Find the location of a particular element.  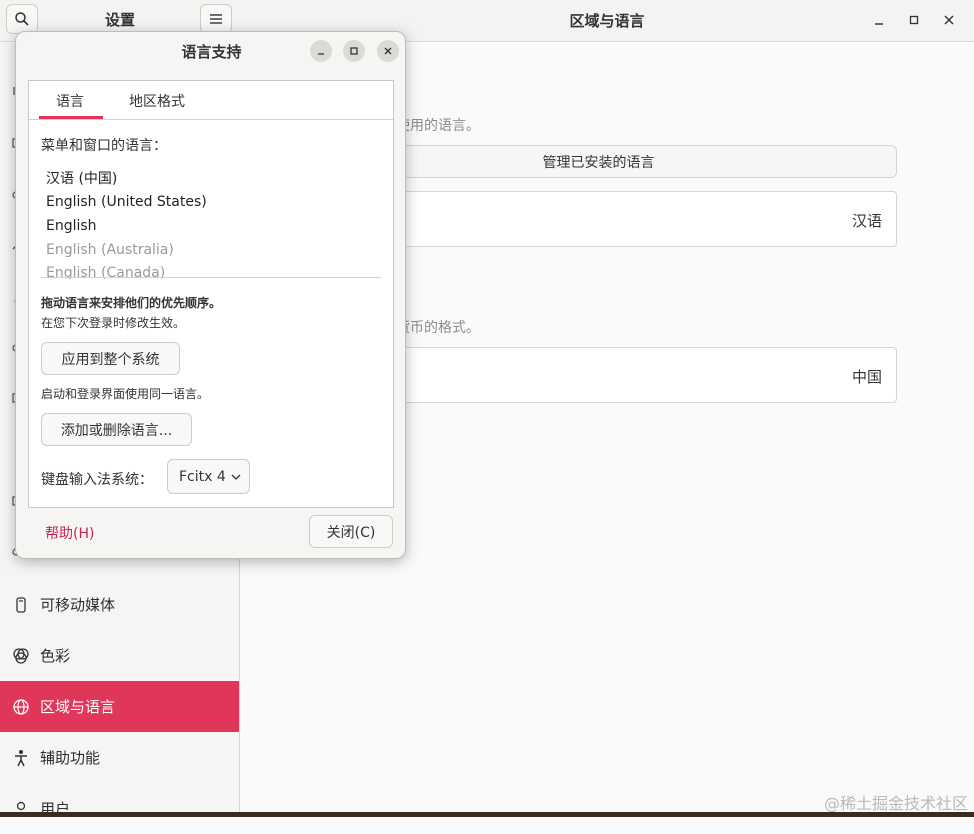

list-item: English (United States) is located at coordinates (126, 202).